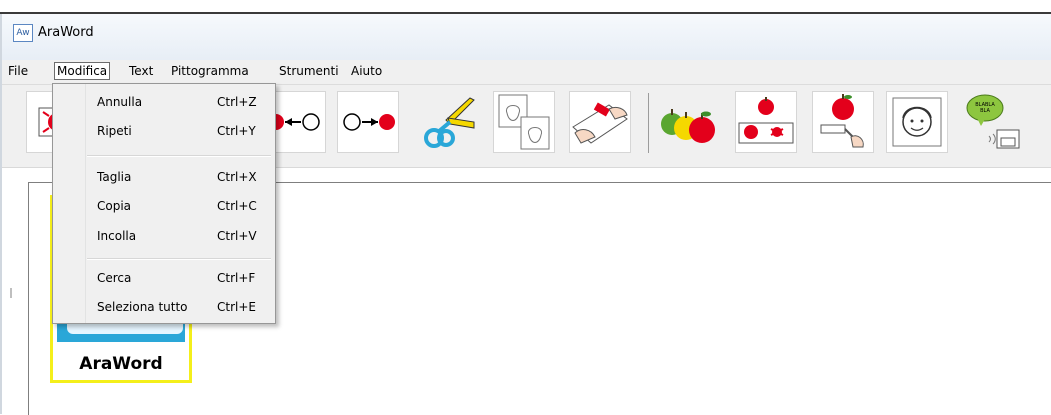 The height and width of the screenshot is (415, 1051). I want to click on face-icon, so click(917, 122).